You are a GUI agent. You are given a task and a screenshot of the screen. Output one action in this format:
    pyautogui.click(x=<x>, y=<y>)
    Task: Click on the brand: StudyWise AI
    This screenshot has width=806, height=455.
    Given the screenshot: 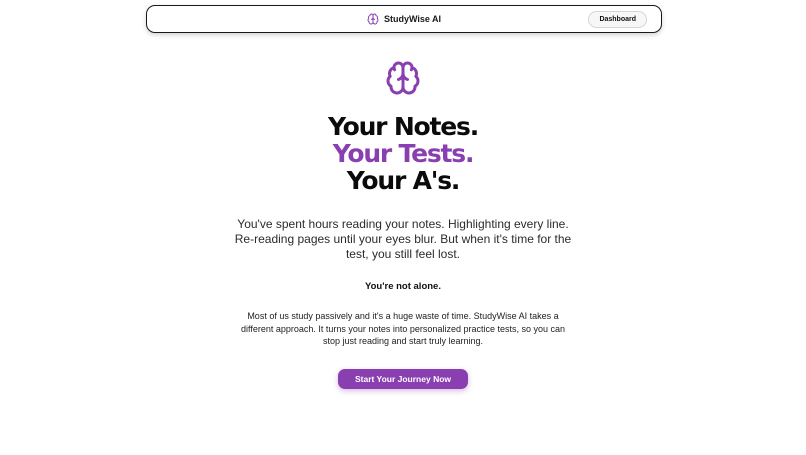 What is the action you would take?
    pyautogui.click(x=404, y=19)
    